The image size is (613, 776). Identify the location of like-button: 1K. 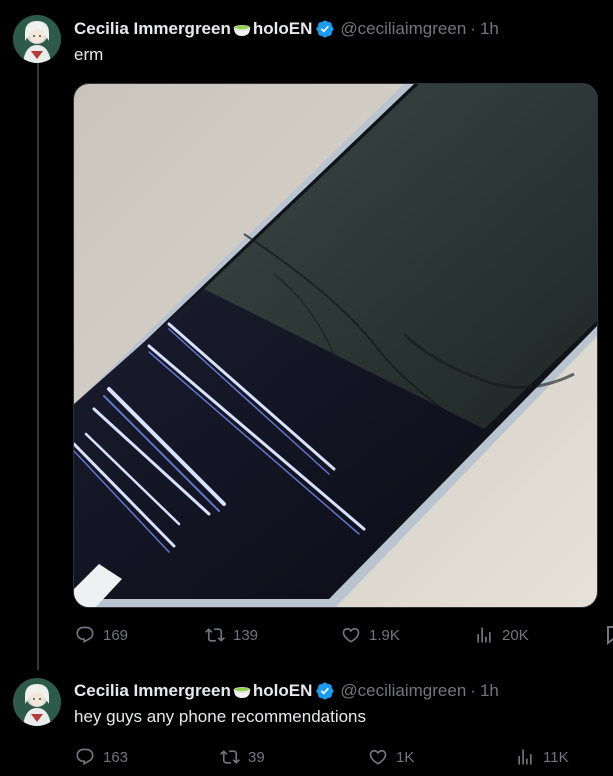
(391, 757).